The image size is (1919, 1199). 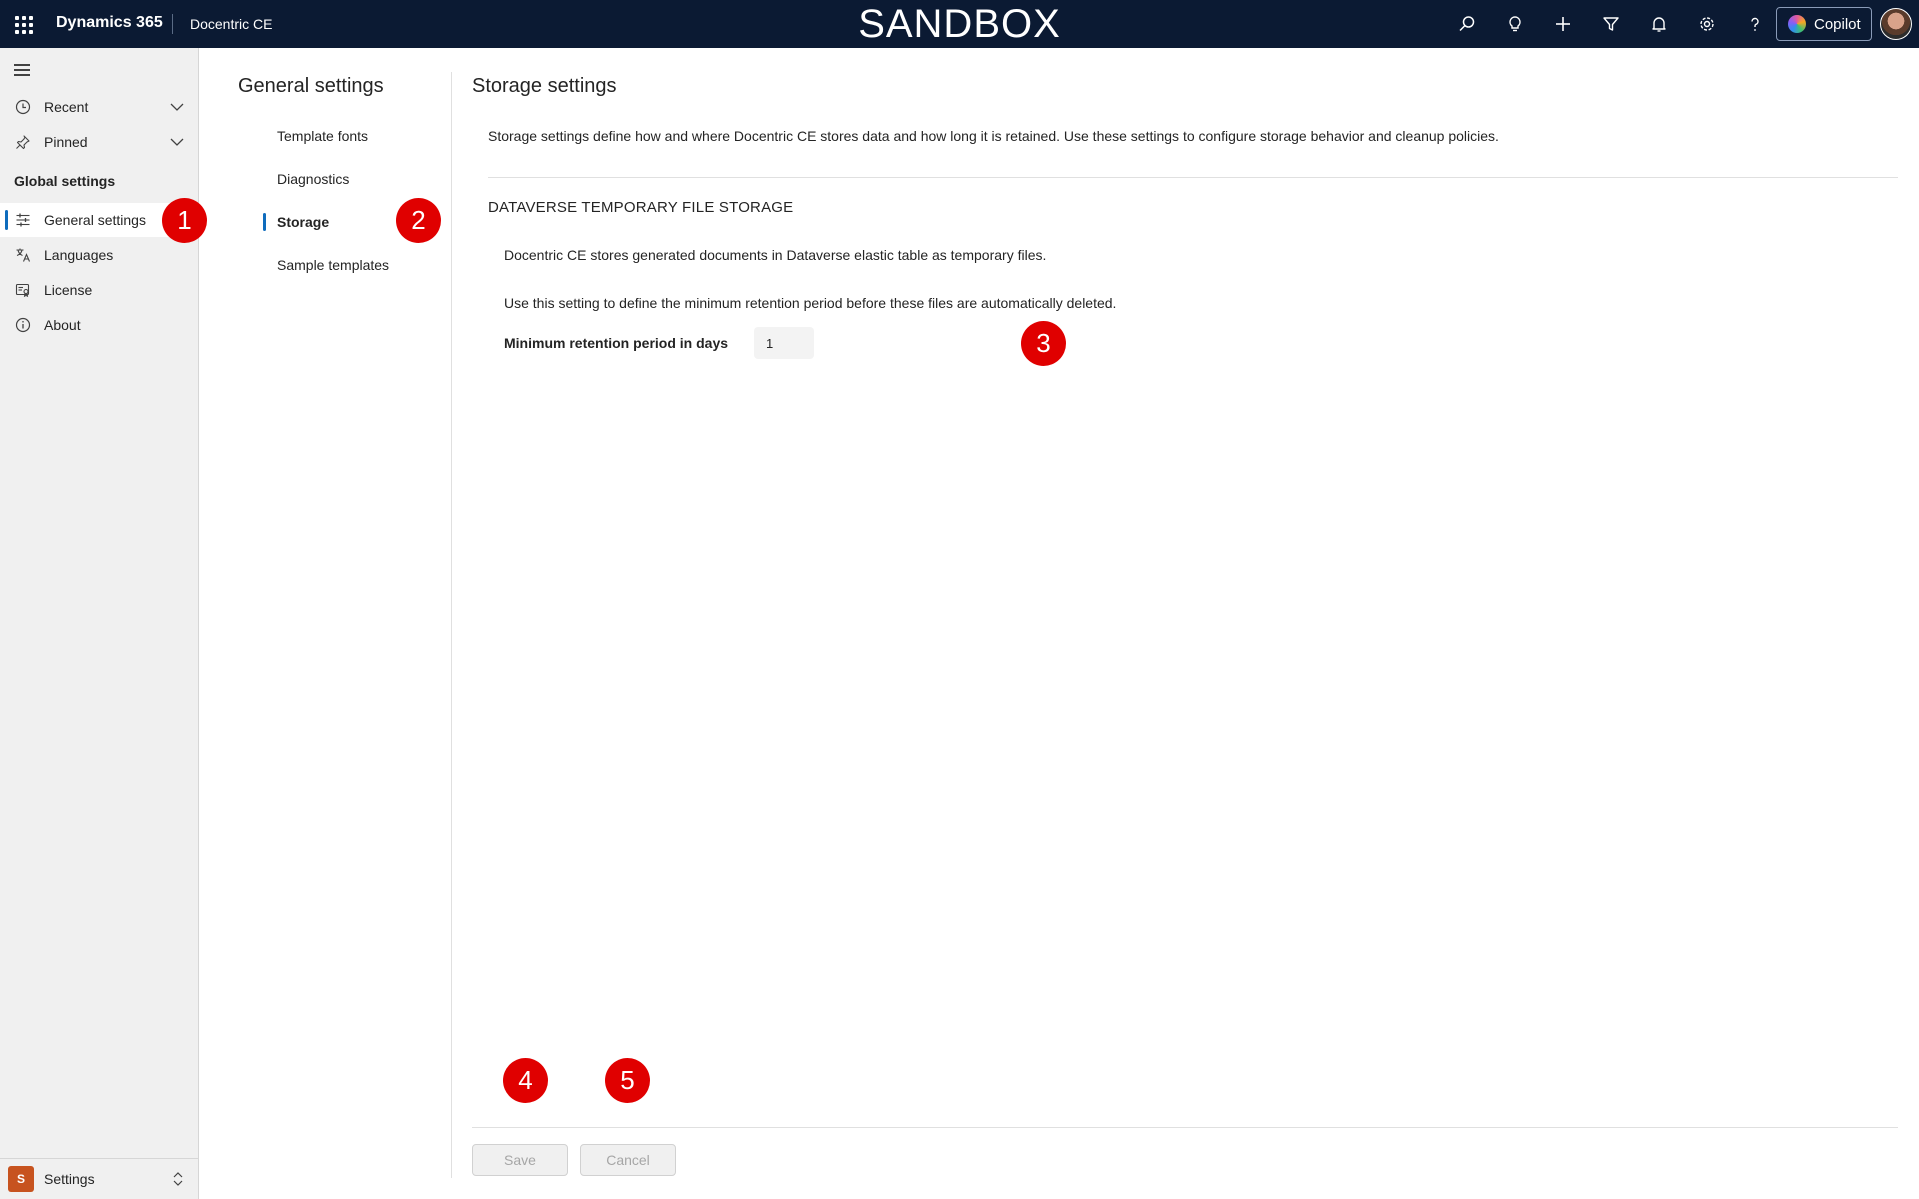 What do you see at coordinates (231, 24) in the screenshot?
I see `app-name: Docentric CE` at bounding box center [231, 24].